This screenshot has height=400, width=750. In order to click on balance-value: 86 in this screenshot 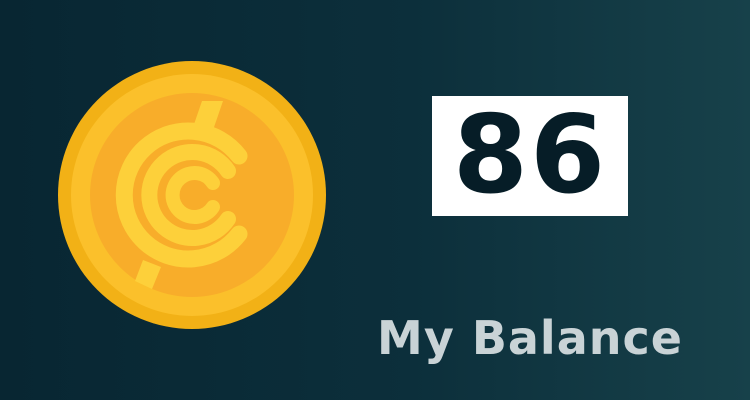, I will do `click(530, 156)`.